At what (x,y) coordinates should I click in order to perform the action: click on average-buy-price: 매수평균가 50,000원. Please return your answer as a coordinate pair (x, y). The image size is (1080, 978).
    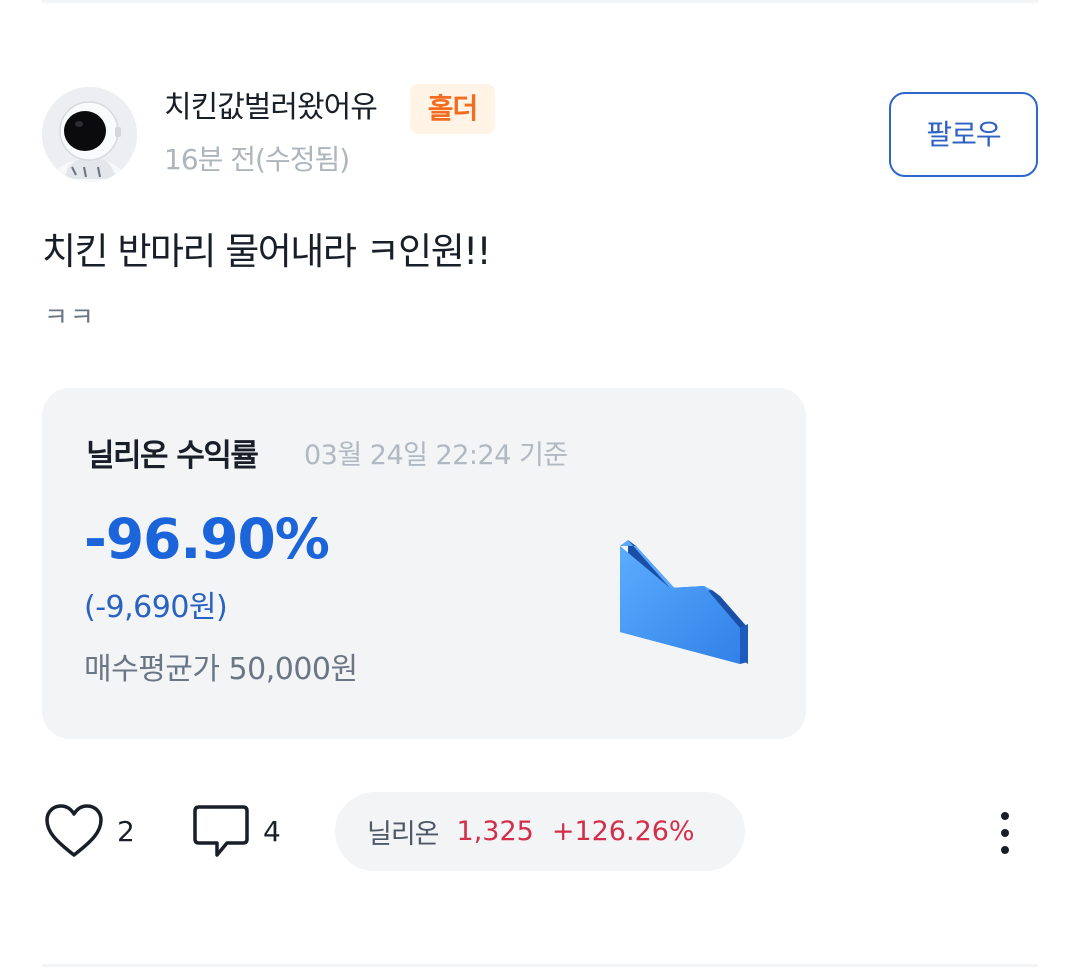
    Looking at the image, I should click on (221, 669).